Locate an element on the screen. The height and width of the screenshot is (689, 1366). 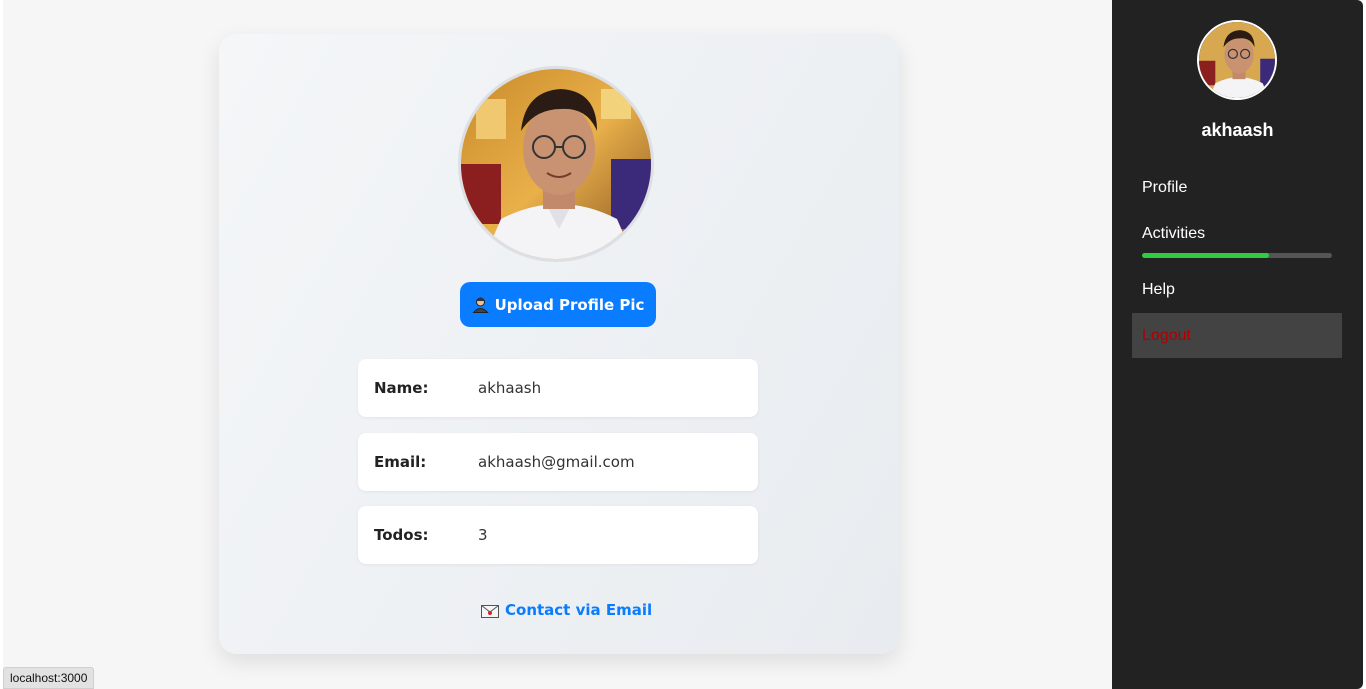
logout-label: Logout is located at coordinates (1166, 335).